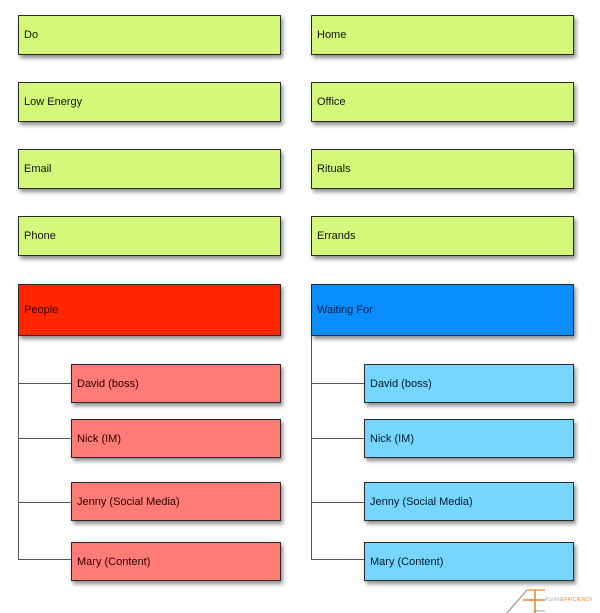 Image resolution: width=600 pixels, height=613 pixels. Describe the element at coordinates (577, 600) in the screenshot. I see `logo-suffix: EFFICIENCY` at that location.